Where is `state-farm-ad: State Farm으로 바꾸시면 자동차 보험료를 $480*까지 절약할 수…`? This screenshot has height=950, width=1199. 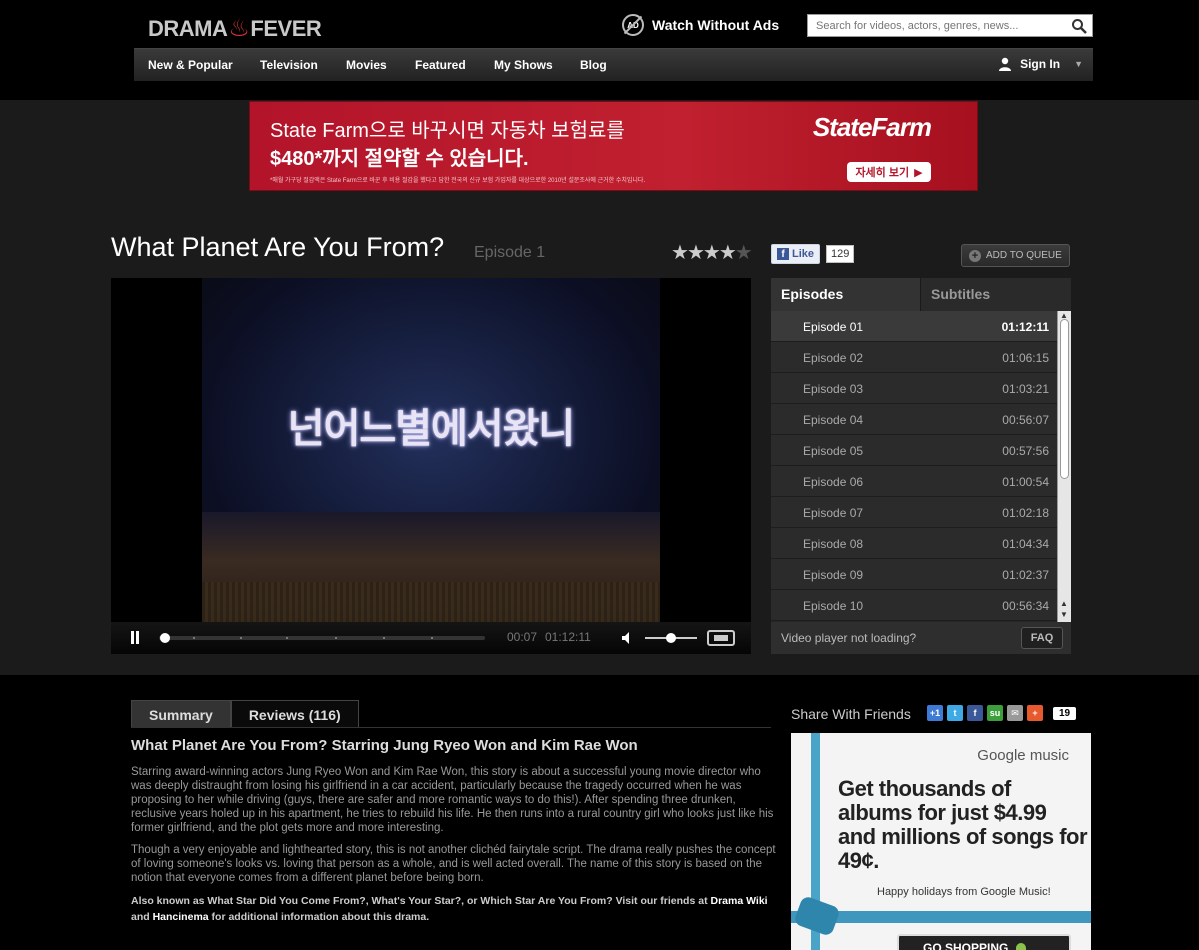
state-farm-ad: State Farm으로 바꾸시면 자동차 보험료를 $480*까지 절약할 수… is located at coordinates (613, 146).